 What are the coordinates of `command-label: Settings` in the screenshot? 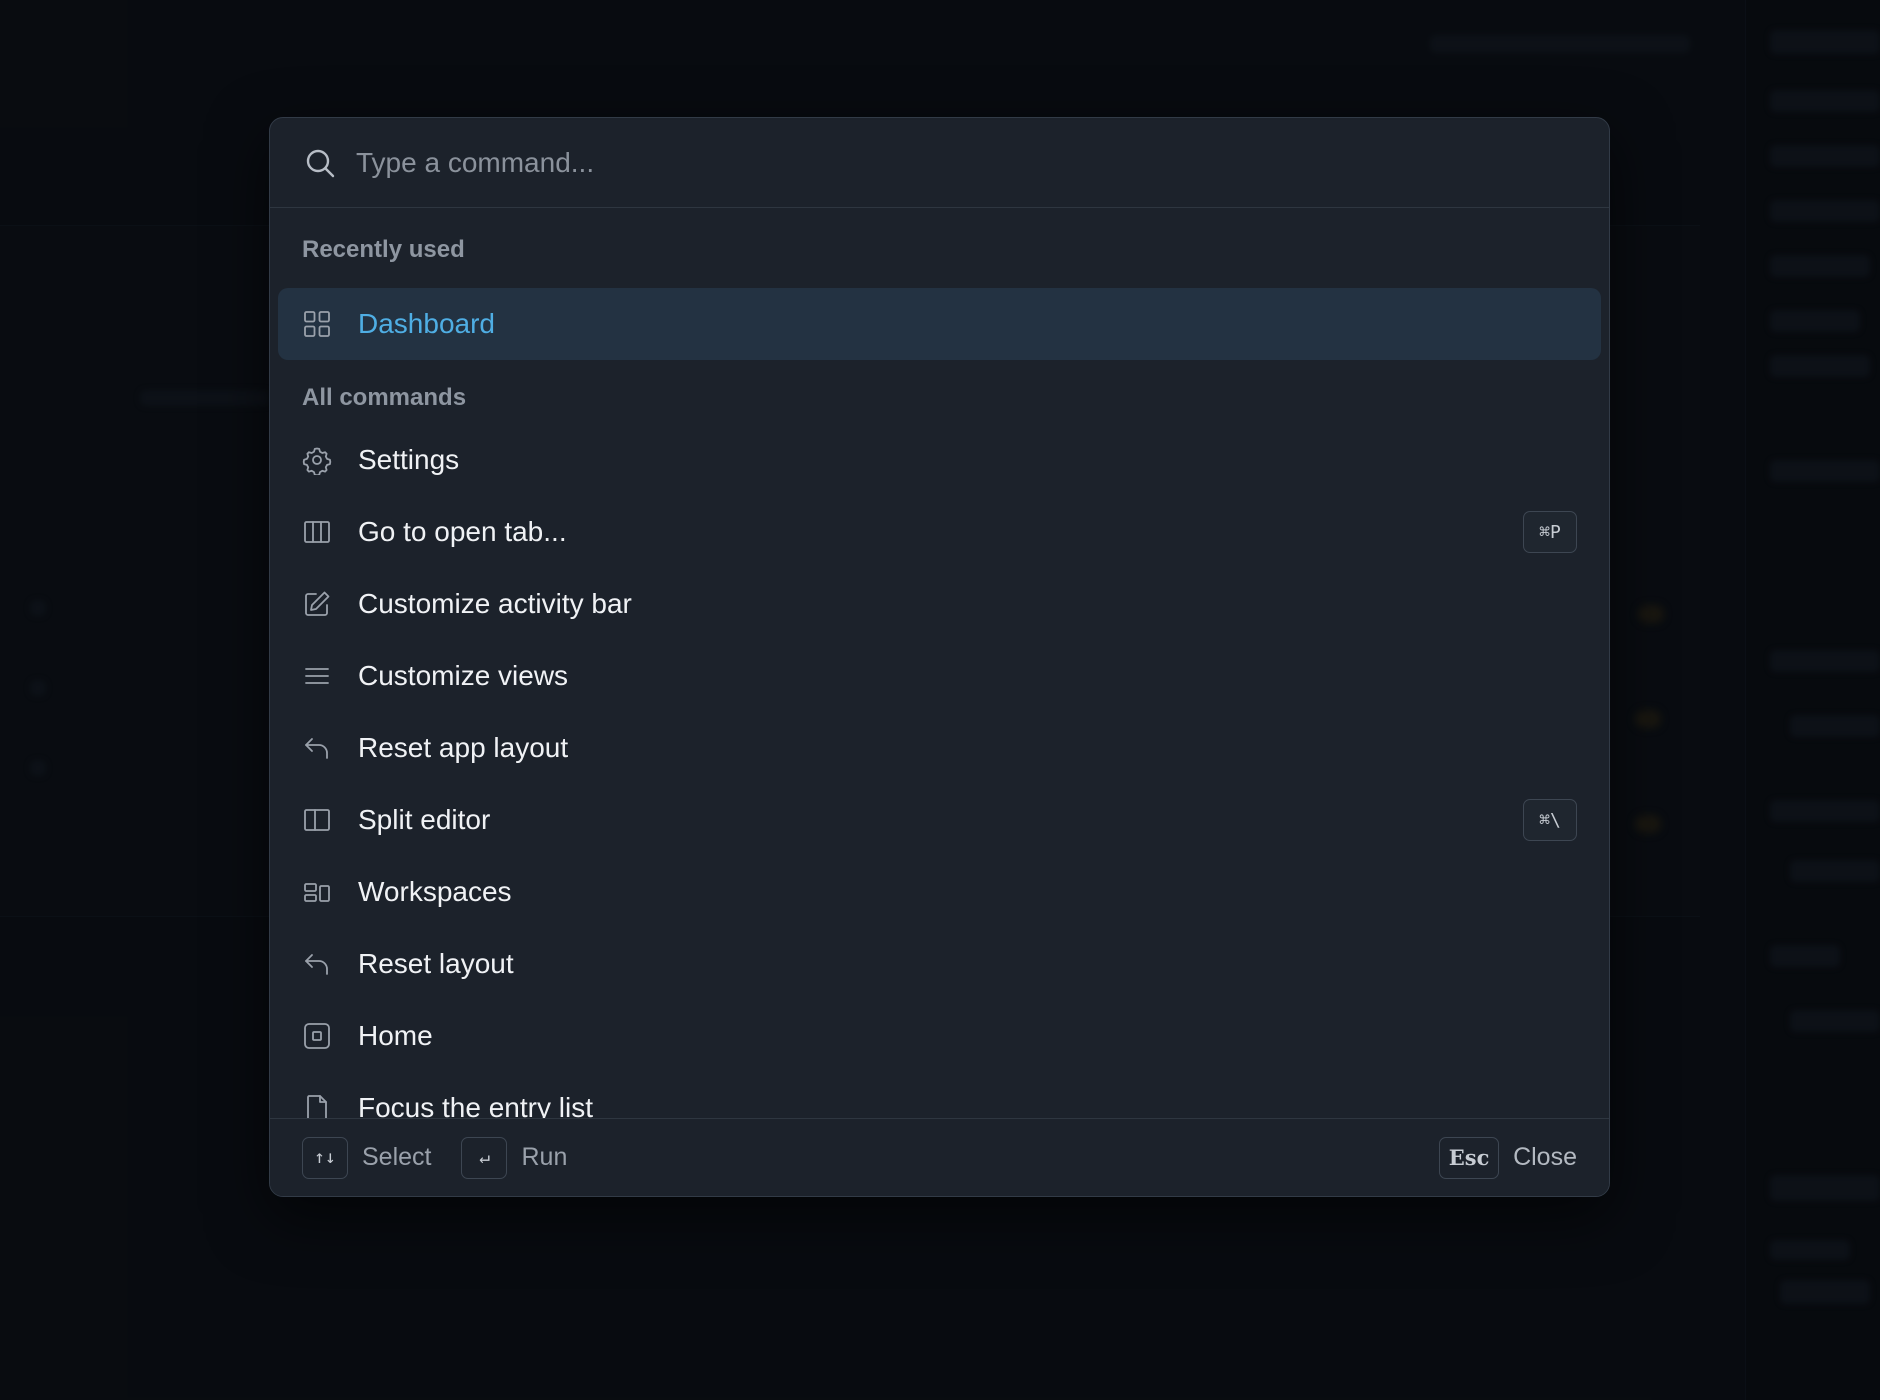 It's located at (409, 459).